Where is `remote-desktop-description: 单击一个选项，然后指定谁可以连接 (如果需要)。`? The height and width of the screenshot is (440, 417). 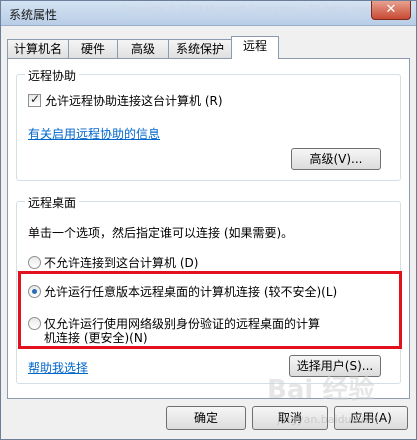 remote-desktop-description: 单击一个选项，然后指定谁可以连接 (如果需要)。 is located at coordinates (161, 233).